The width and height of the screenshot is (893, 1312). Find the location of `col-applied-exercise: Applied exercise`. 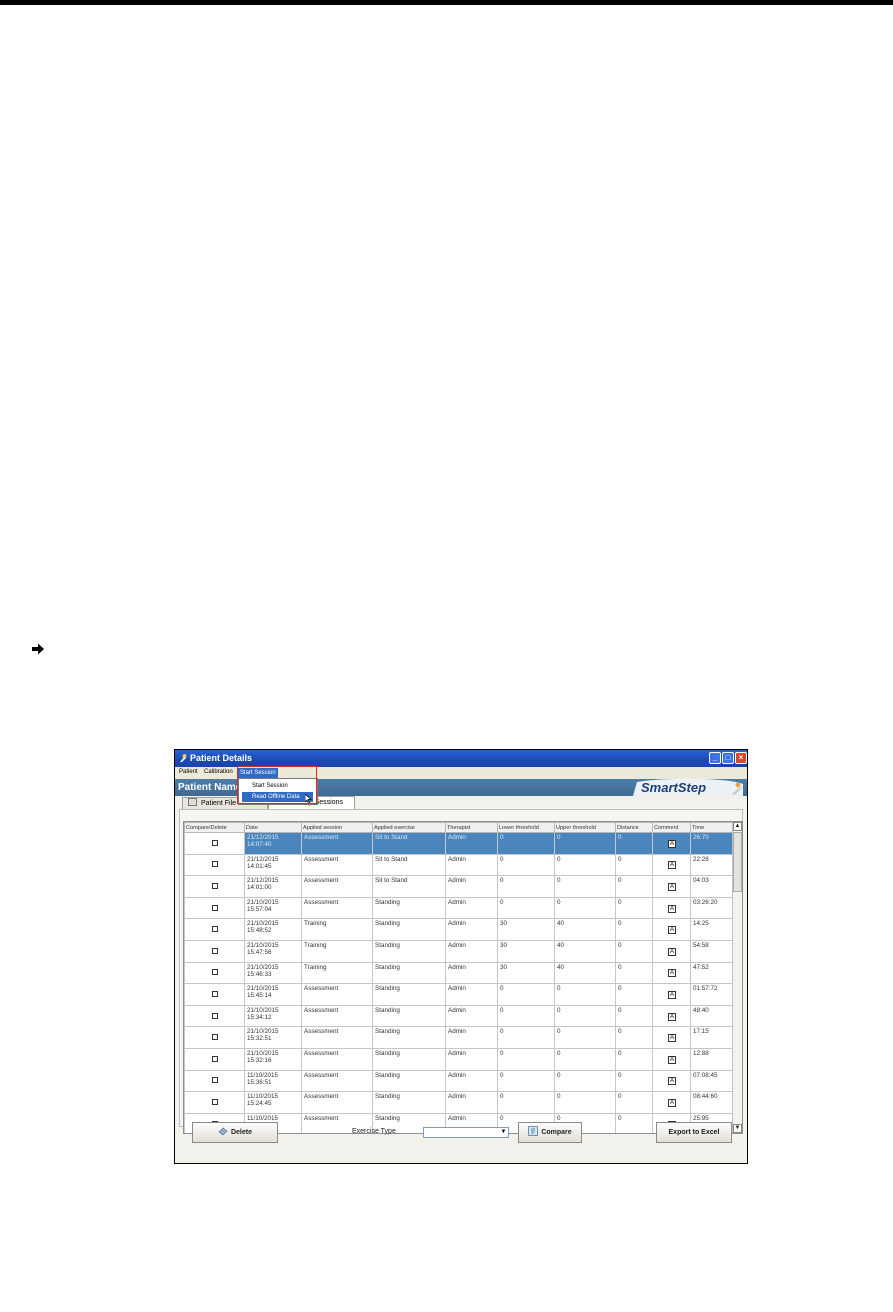

col-applied-exercise: Applied exercise is located at coordinates (409, 827).